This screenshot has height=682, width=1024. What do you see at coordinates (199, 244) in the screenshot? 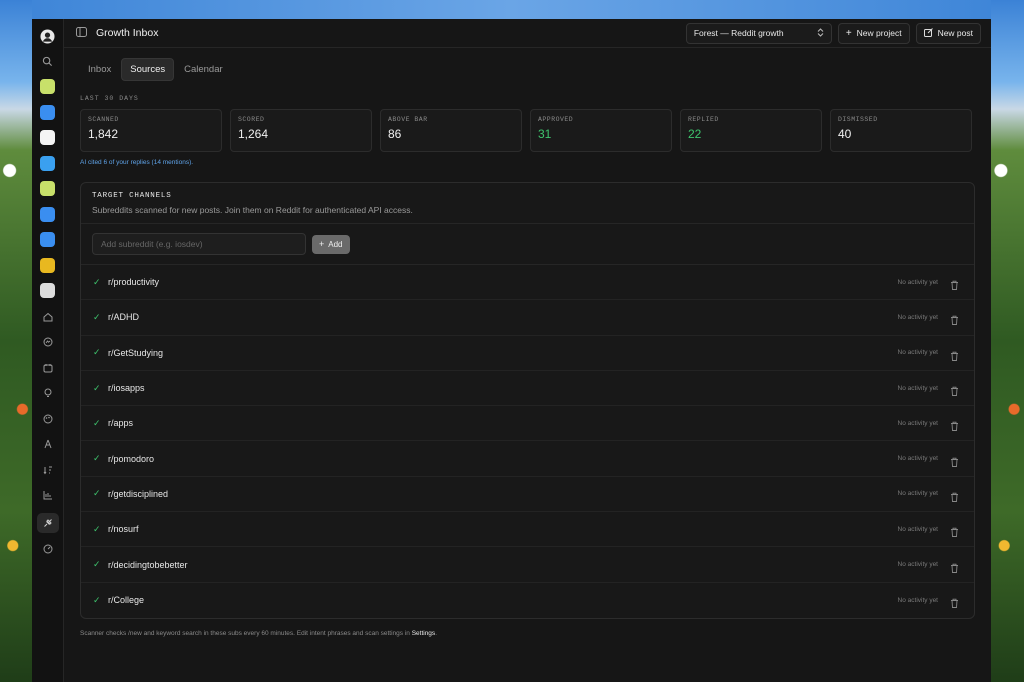
I see `subreddit-input` at bounding box center [199, 244].